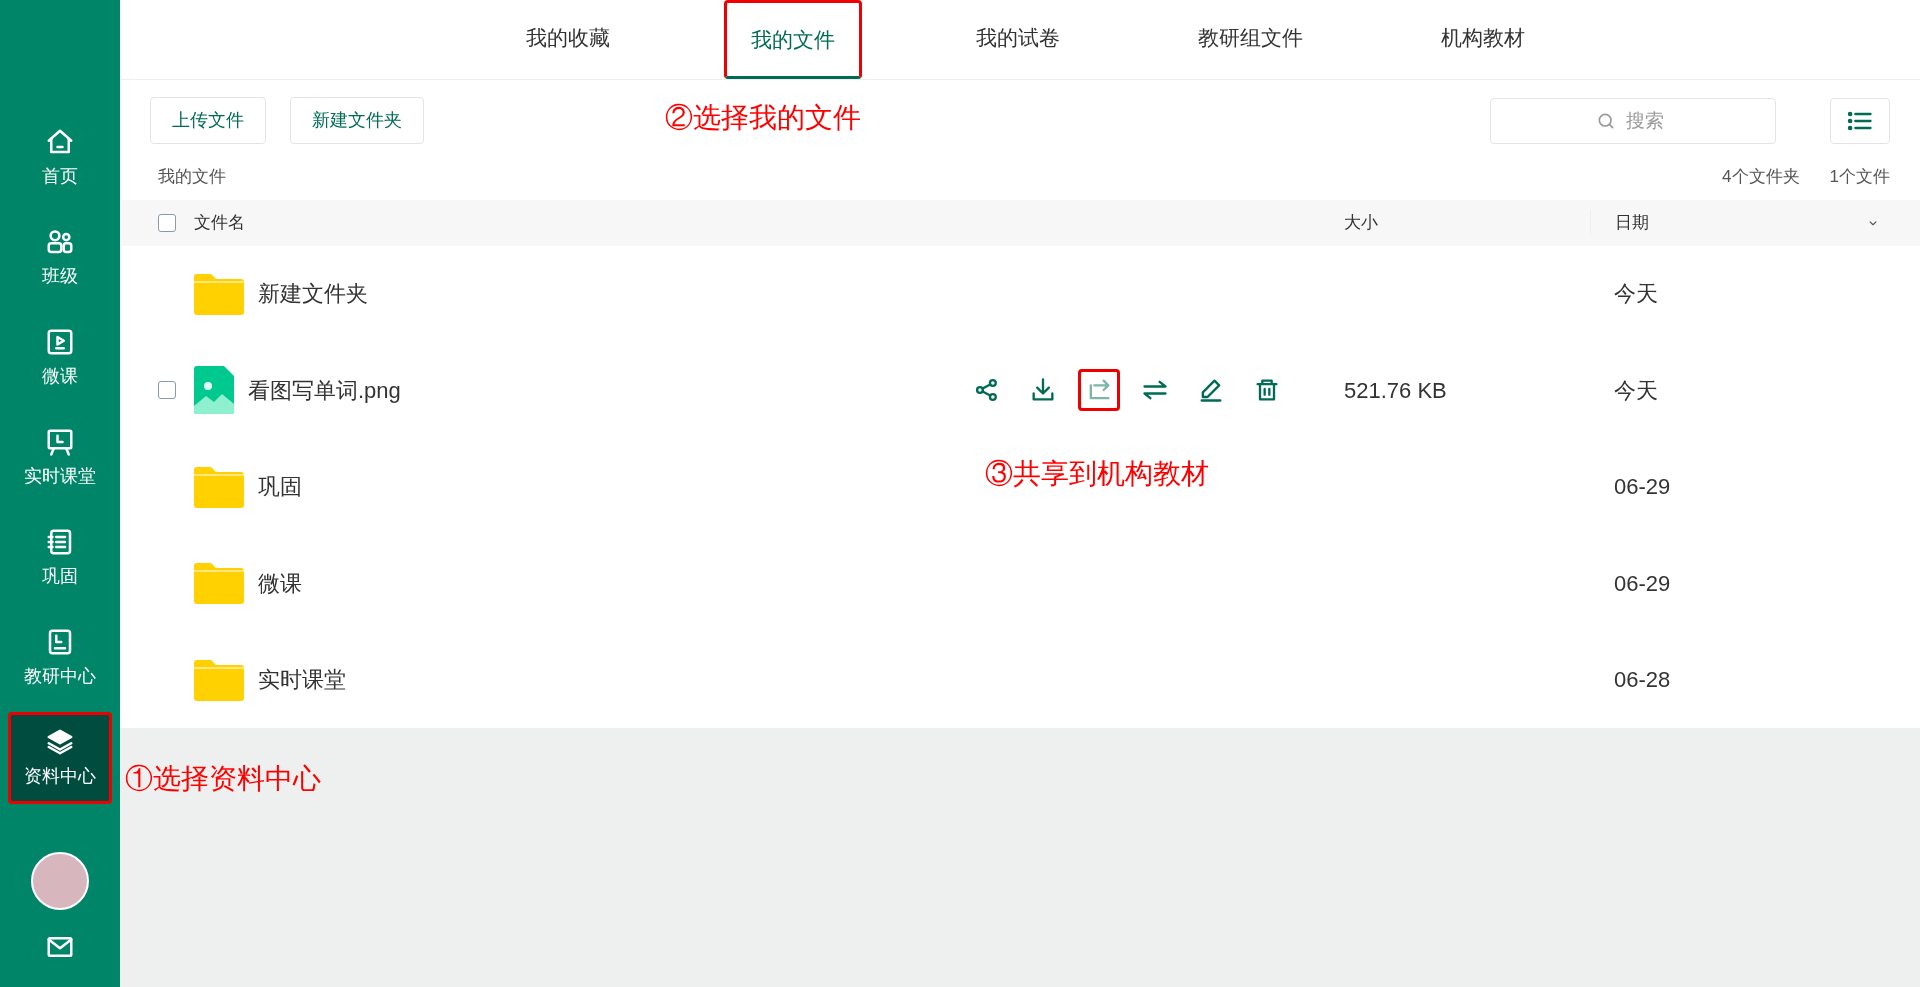  What do you see at coordinates (208, 120) in the screenshot?
I see `toolbar-button: 上传文件` at bounding box center [208, 120].